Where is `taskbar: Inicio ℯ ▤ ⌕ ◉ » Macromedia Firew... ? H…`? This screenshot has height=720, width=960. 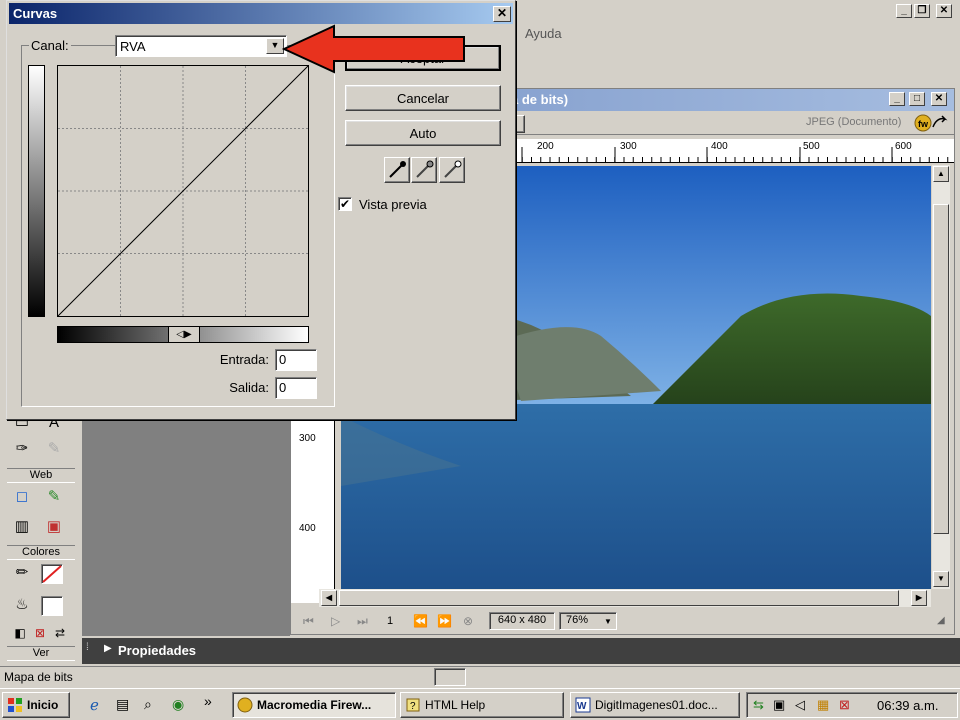 taskbar: Inicio ℯ ▤ ⌕ ◉ » Macromedia Firew... ? H… is located at coordinates (480, 704).